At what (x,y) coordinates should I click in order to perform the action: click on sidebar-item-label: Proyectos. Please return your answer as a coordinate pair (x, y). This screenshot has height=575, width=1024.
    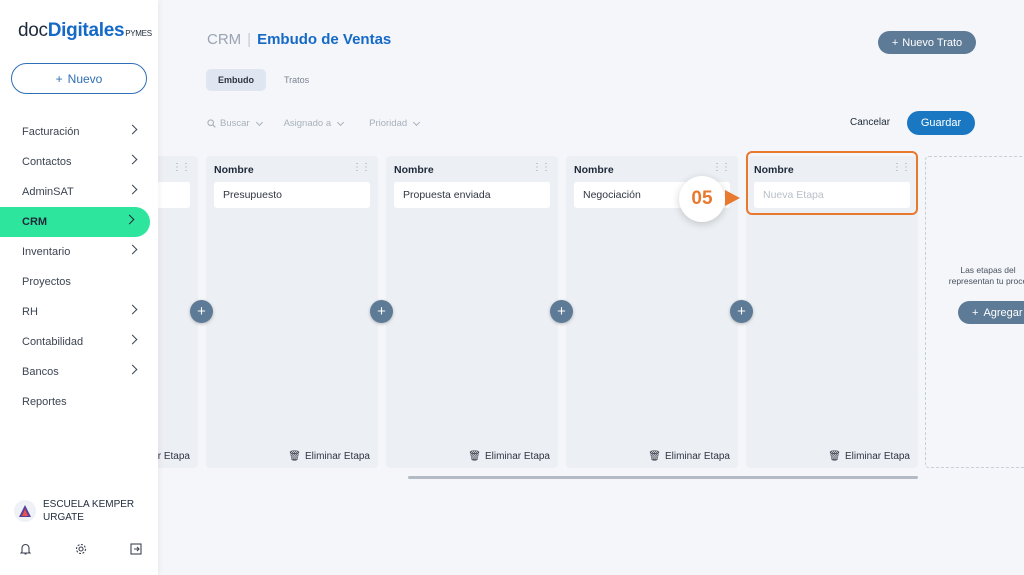
    Looking at the image, I should click on (46, 282).